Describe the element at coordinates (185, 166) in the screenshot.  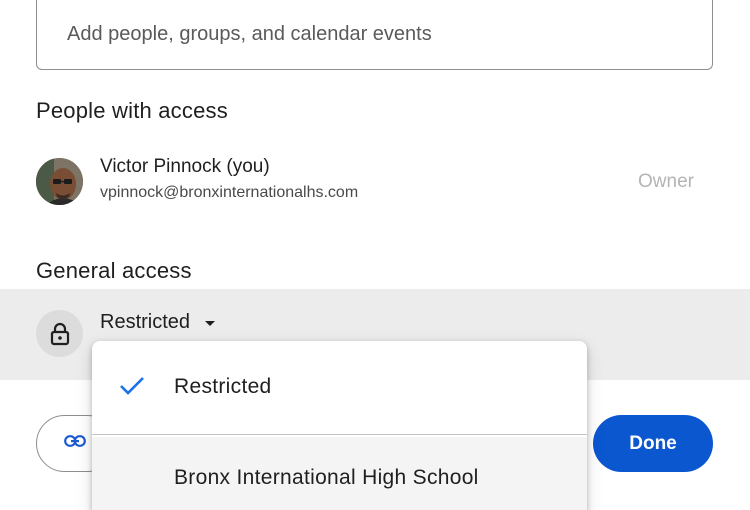
I see `person-name: Victor Pinnock (you)` at that location.